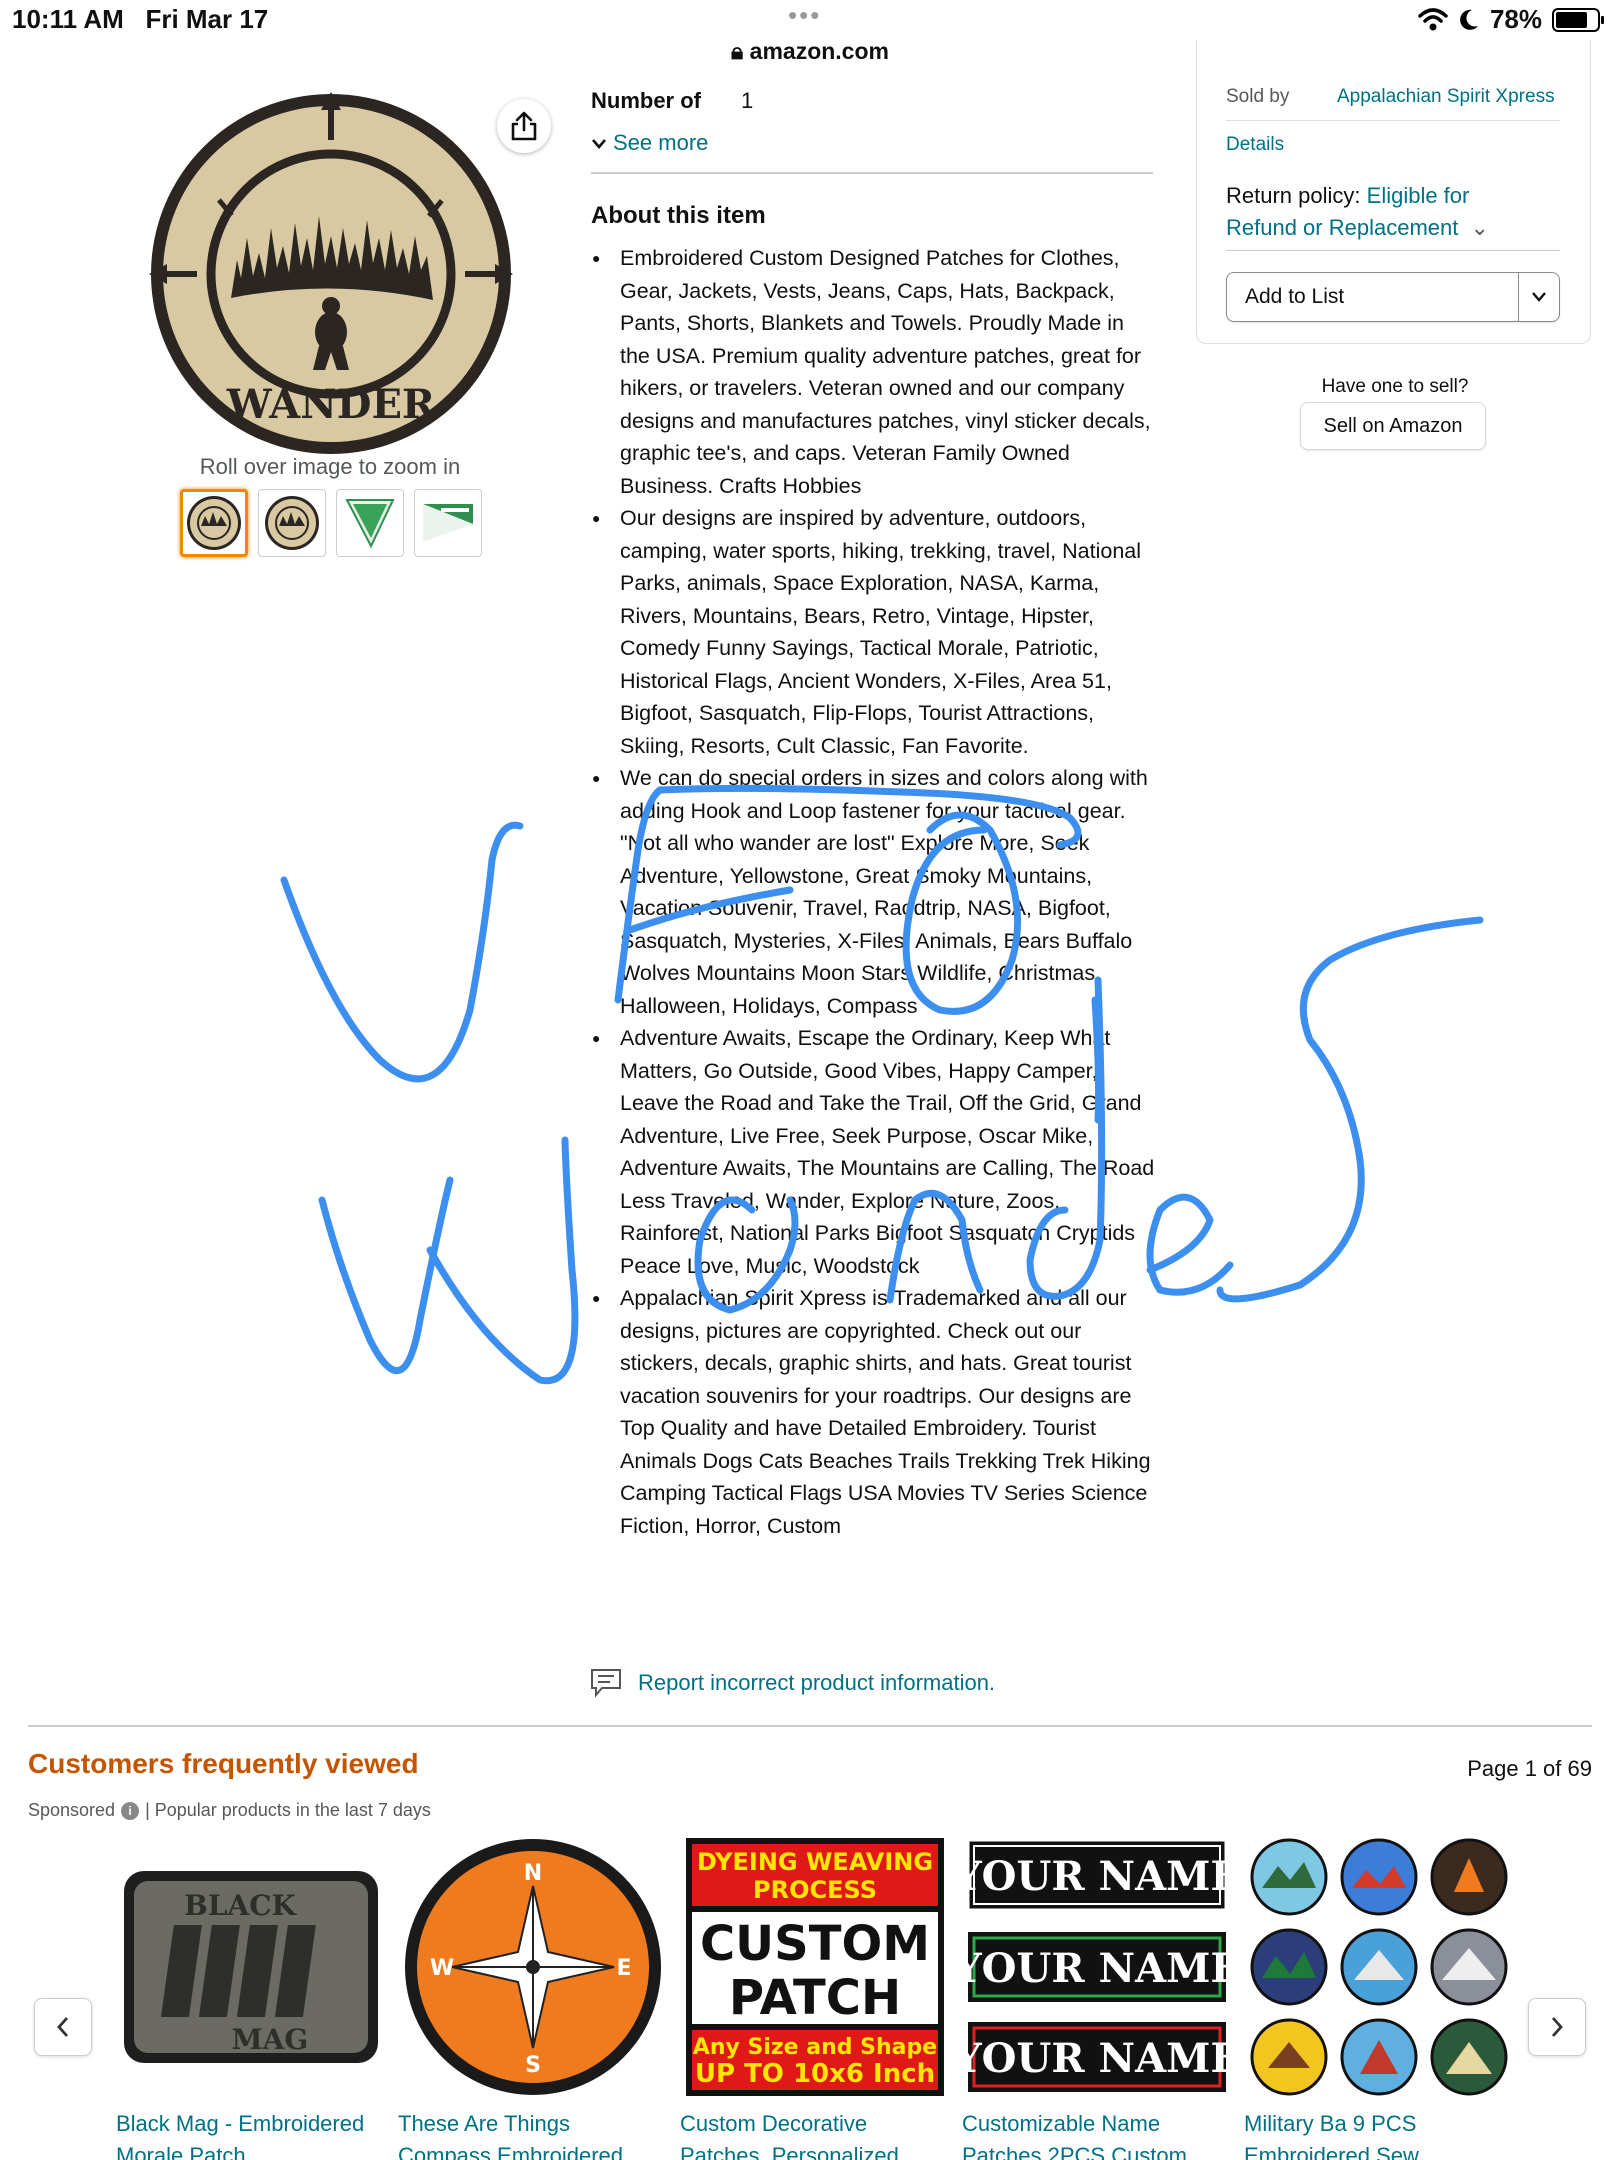  Describe the element at coordinates (1295, 296) in the screenshot. I see `add-to-list-label: Add to List` at that location.